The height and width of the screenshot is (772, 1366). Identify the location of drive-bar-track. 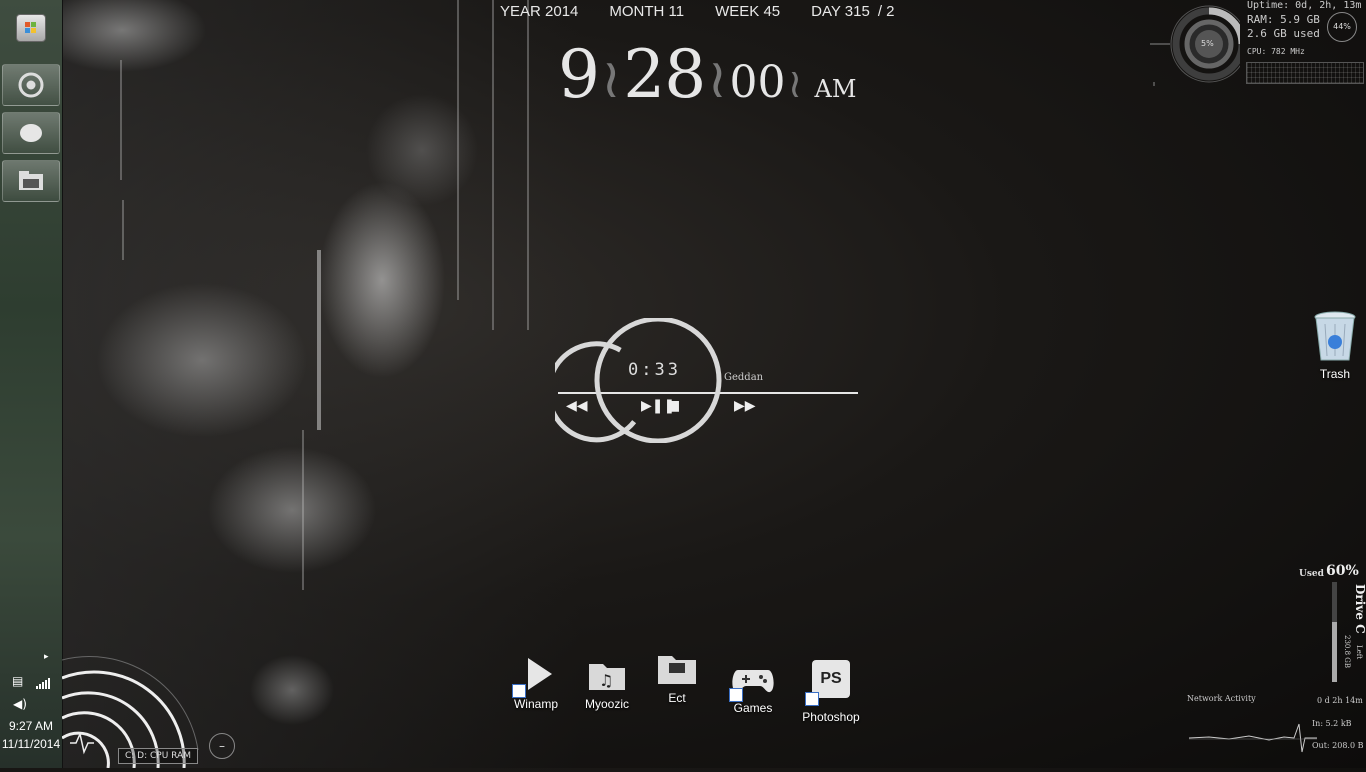
(1334, 632).